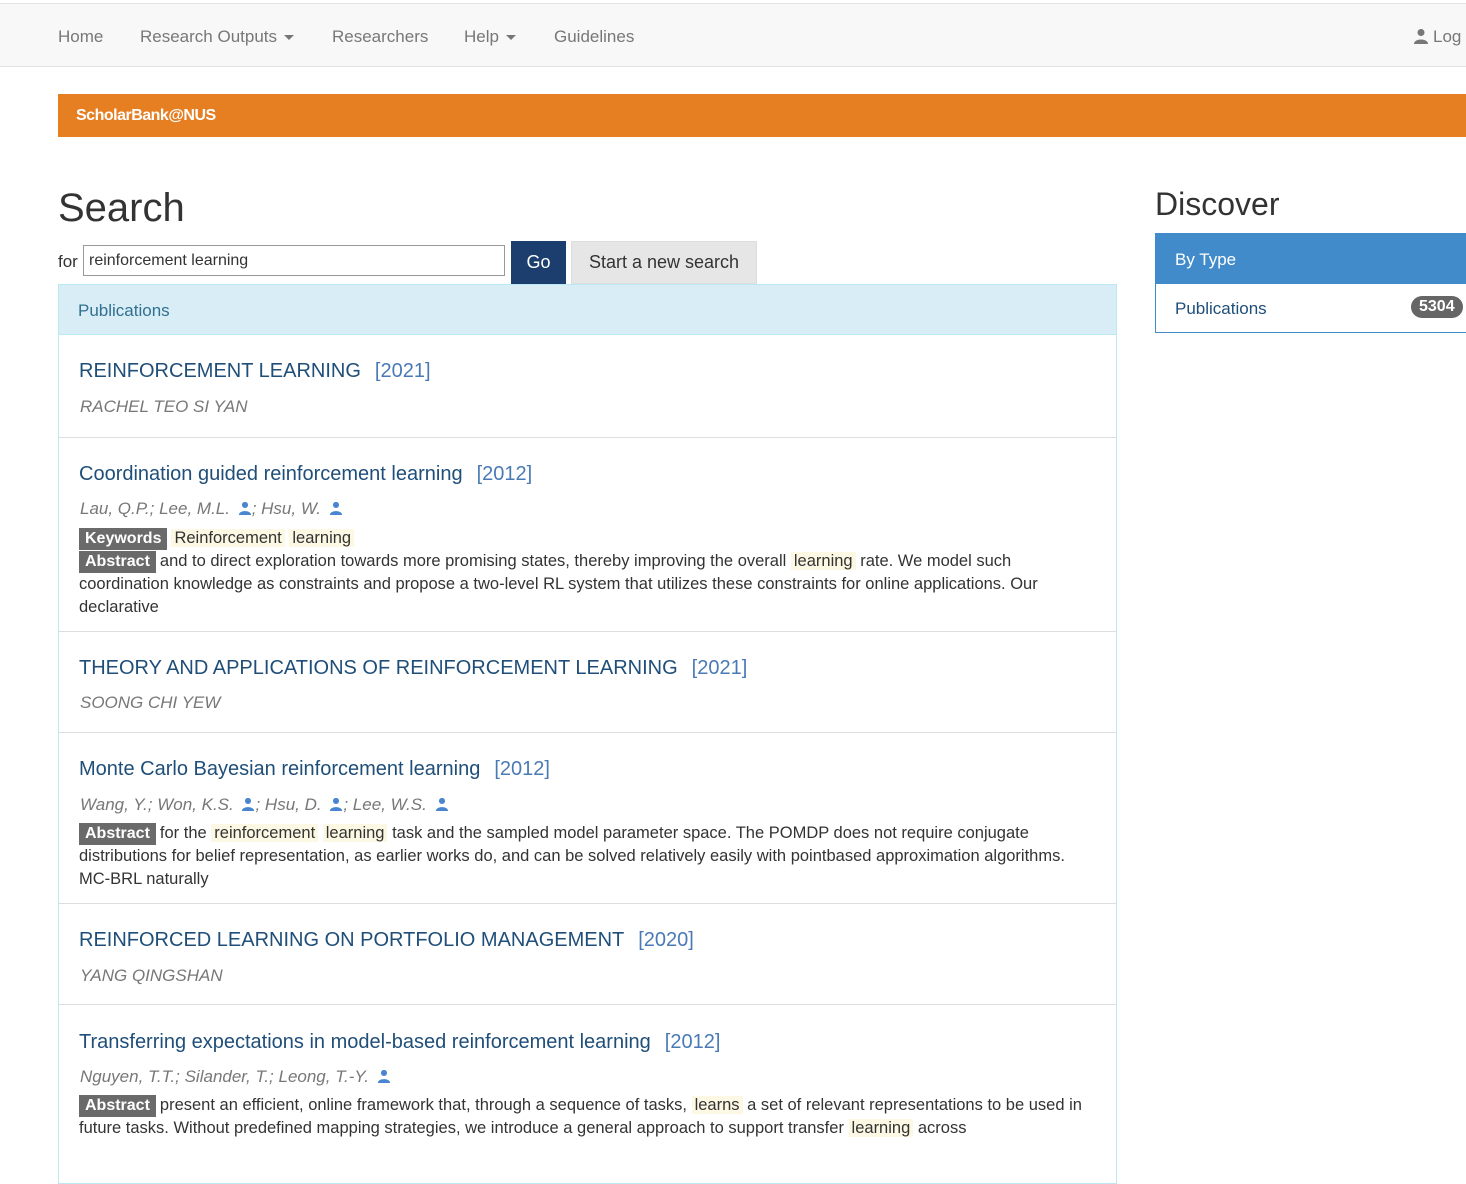 The width and height of the screenshot is (1466, 1184). Describe the element at coordinates (114, 804) in the screenshot. I see `author-link: Wang, Y.` at that location.